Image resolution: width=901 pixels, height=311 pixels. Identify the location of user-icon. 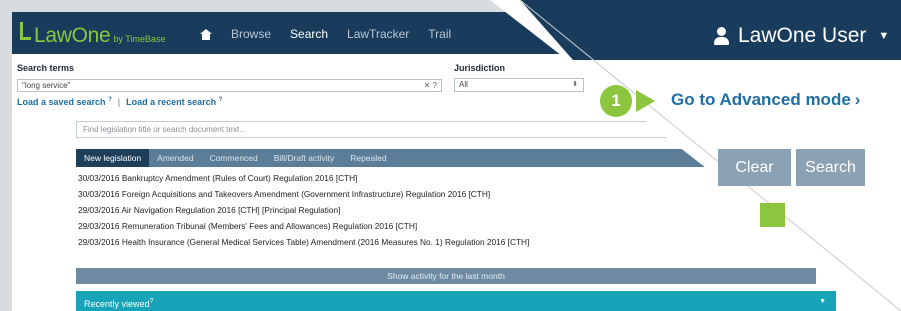
(721, 36).